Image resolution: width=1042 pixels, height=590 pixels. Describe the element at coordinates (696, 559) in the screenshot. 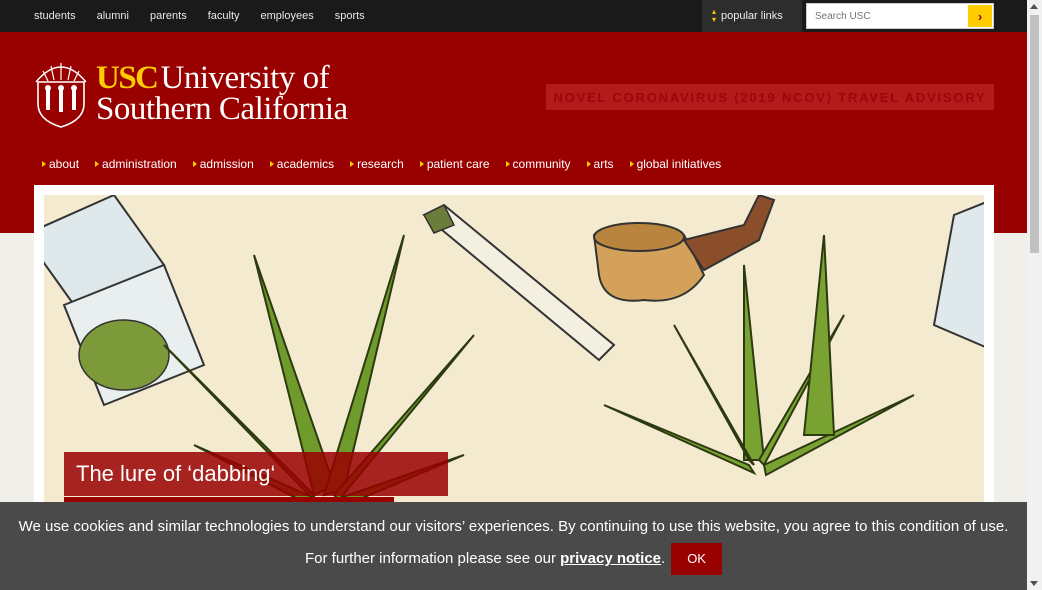

I see `cookie-ok-button: OK` at that location.